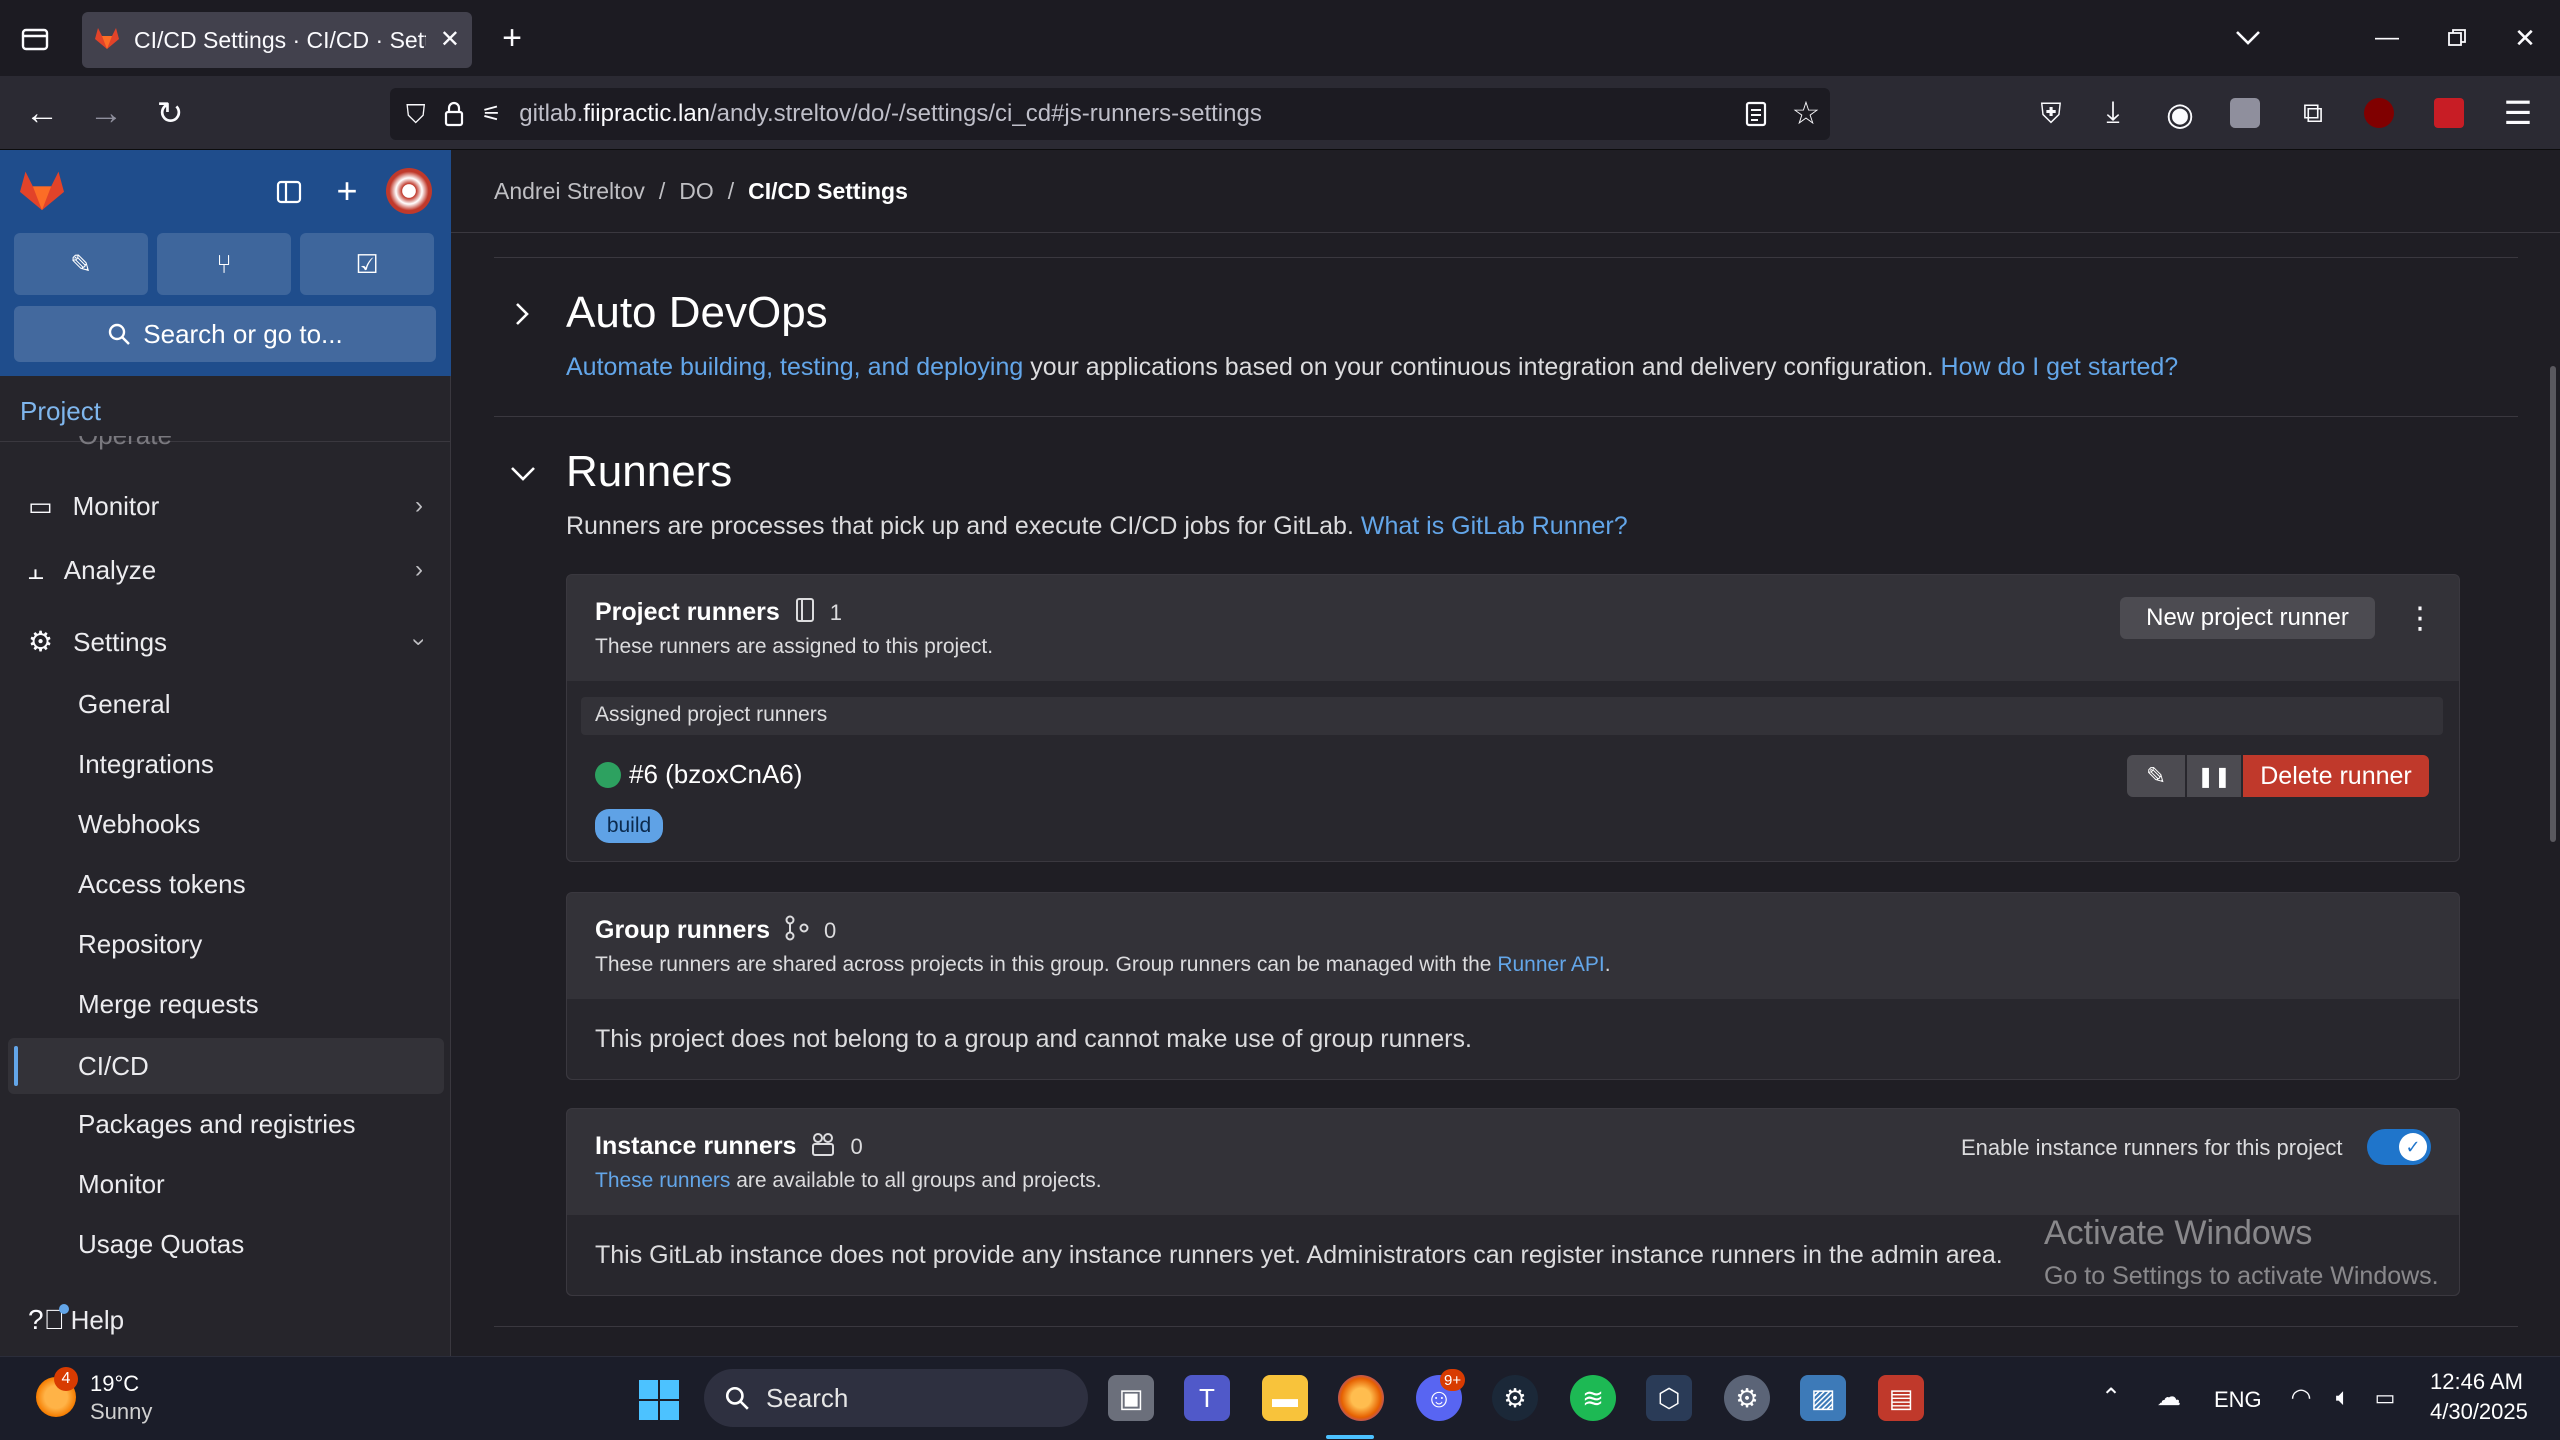  What do you see at coordinates (896, 1398) in the screenshot?
I see `taskbar-search: Search` at bounding box center [896, 1398].